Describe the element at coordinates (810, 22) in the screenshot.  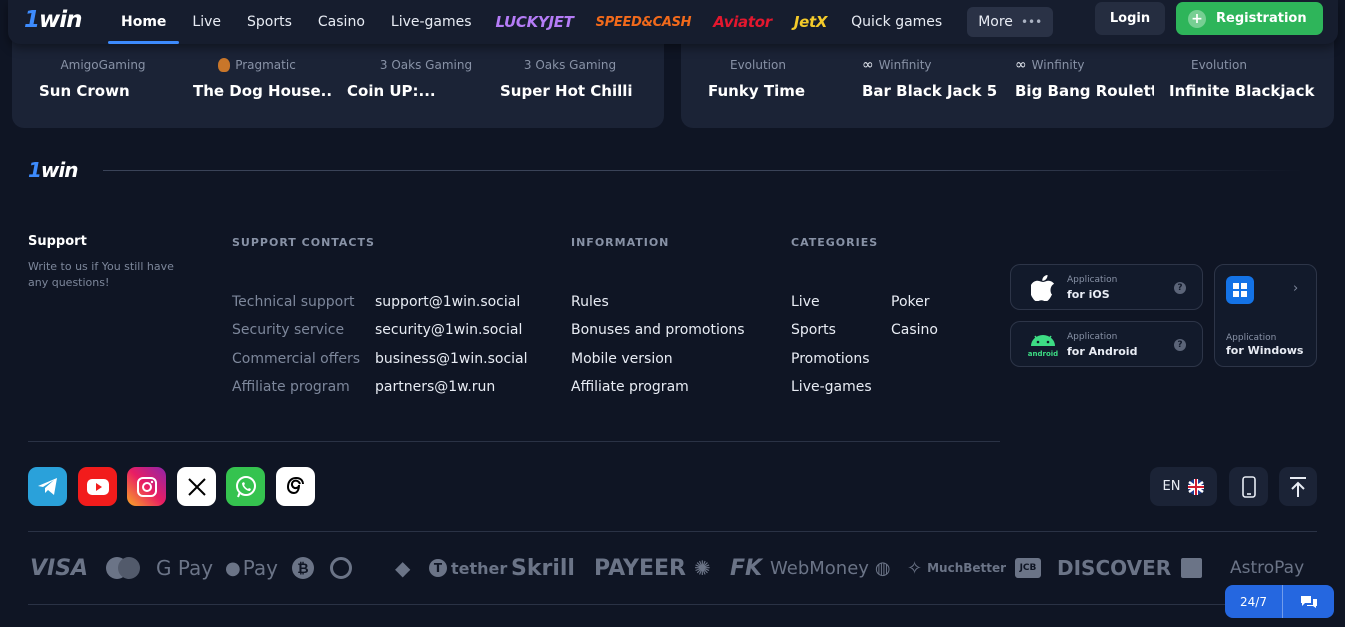
I see `nav-jetx-logo: JetX` at that location.